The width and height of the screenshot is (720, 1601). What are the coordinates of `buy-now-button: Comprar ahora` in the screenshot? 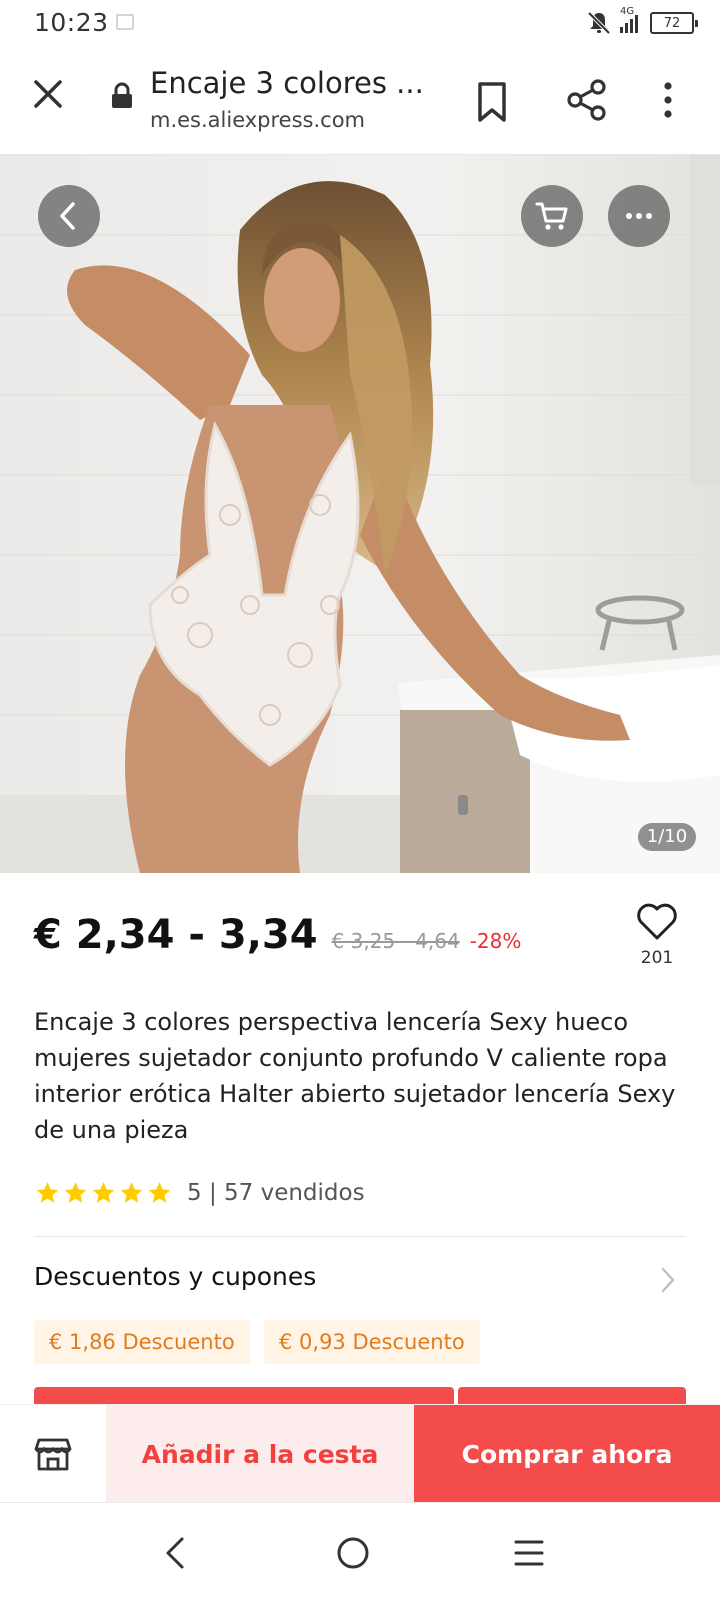 It's located at (567, 1454).